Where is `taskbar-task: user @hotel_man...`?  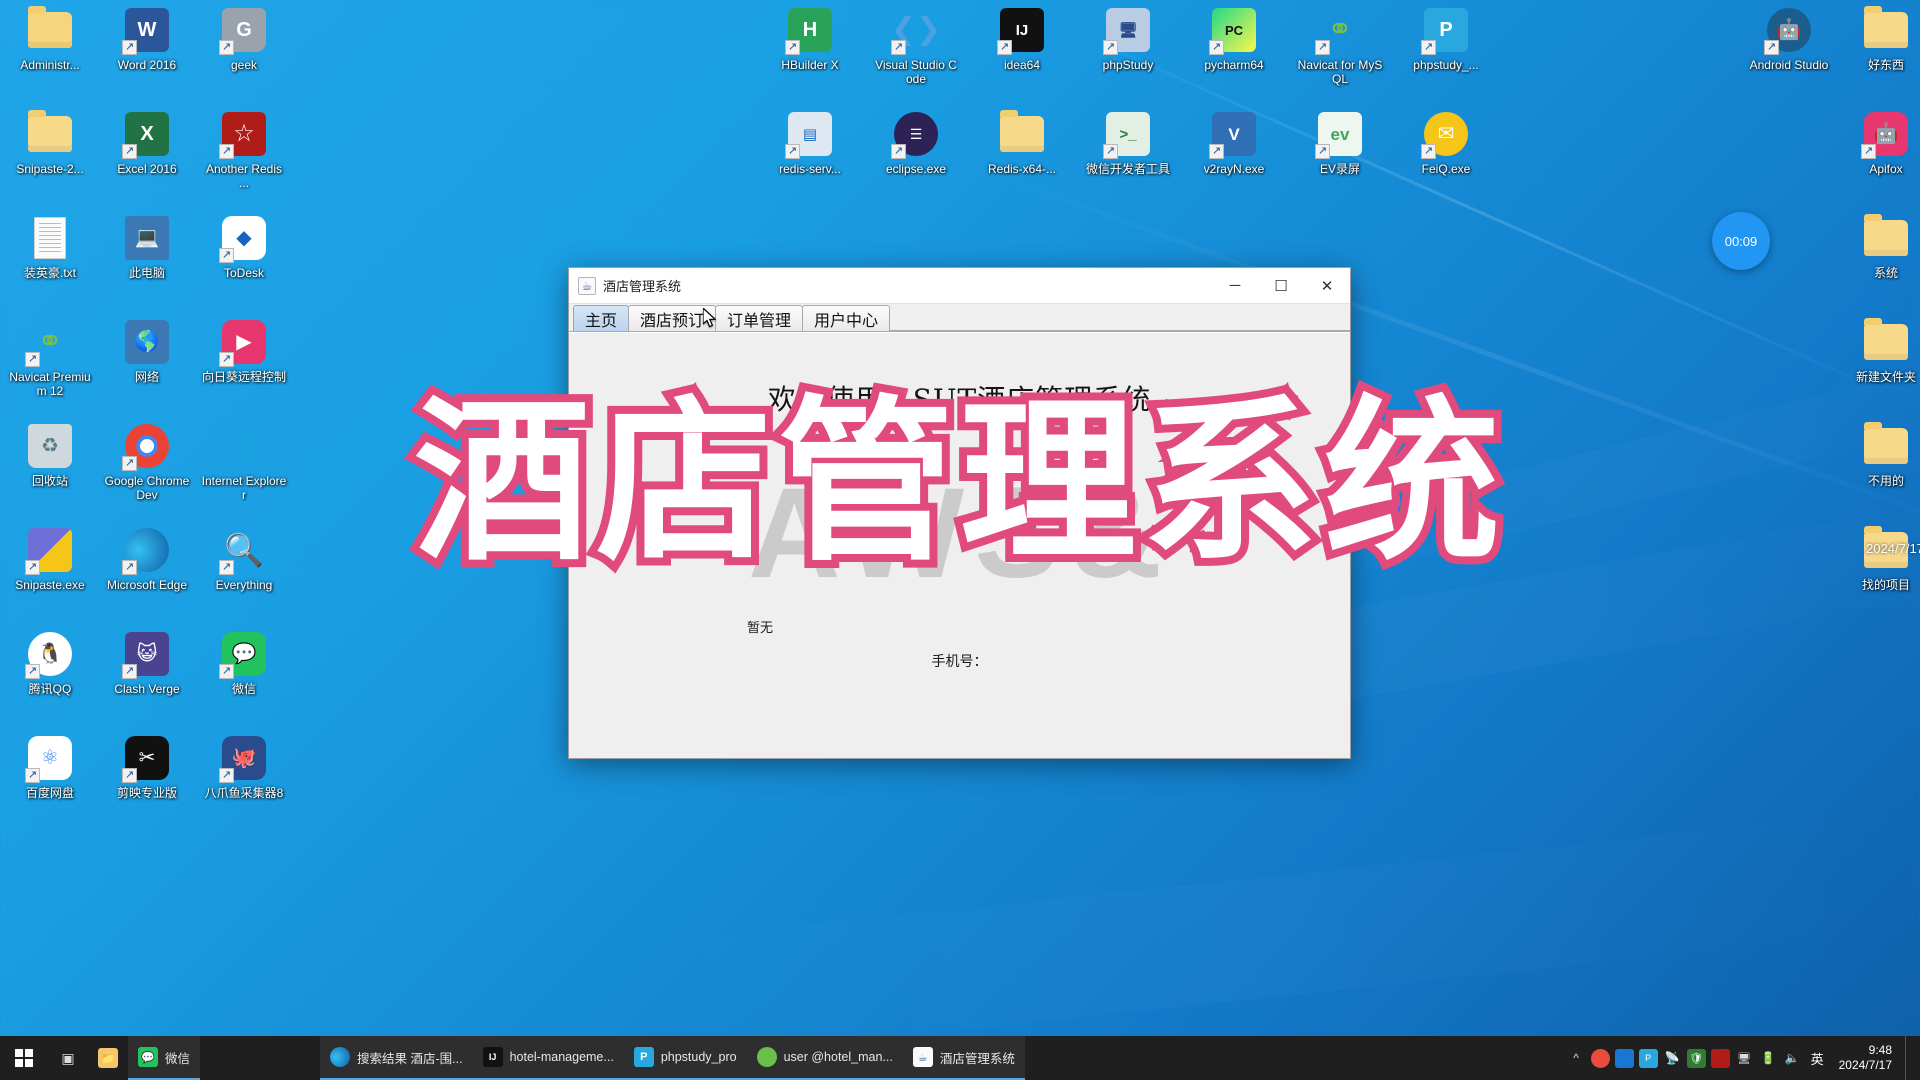
taskbar-task: user @hotel_man... is located at coordinates (824, 1058).